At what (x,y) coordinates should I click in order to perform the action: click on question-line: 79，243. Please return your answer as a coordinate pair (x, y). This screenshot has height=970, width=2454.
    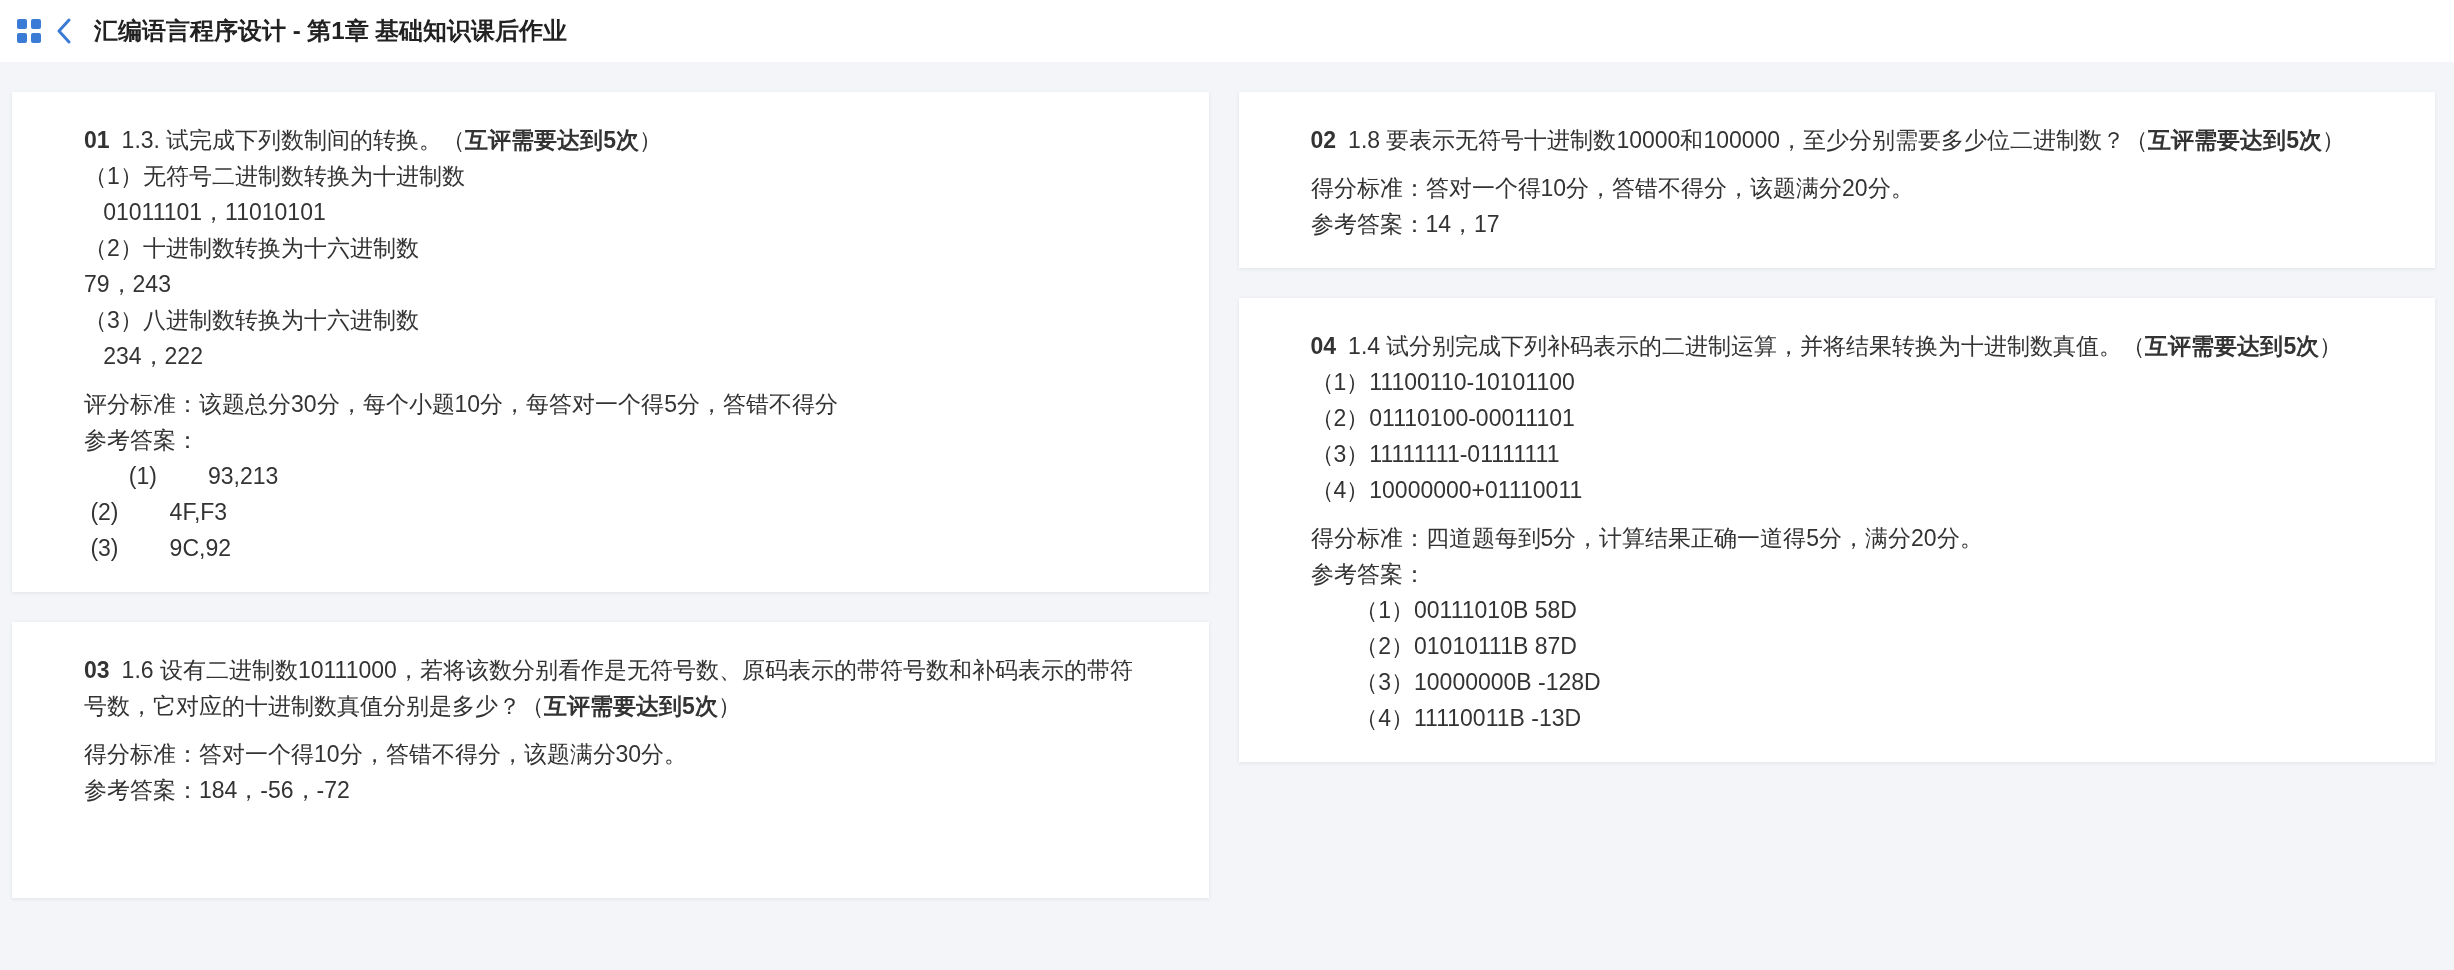
    Looking at the image, I should click on (128, 284).